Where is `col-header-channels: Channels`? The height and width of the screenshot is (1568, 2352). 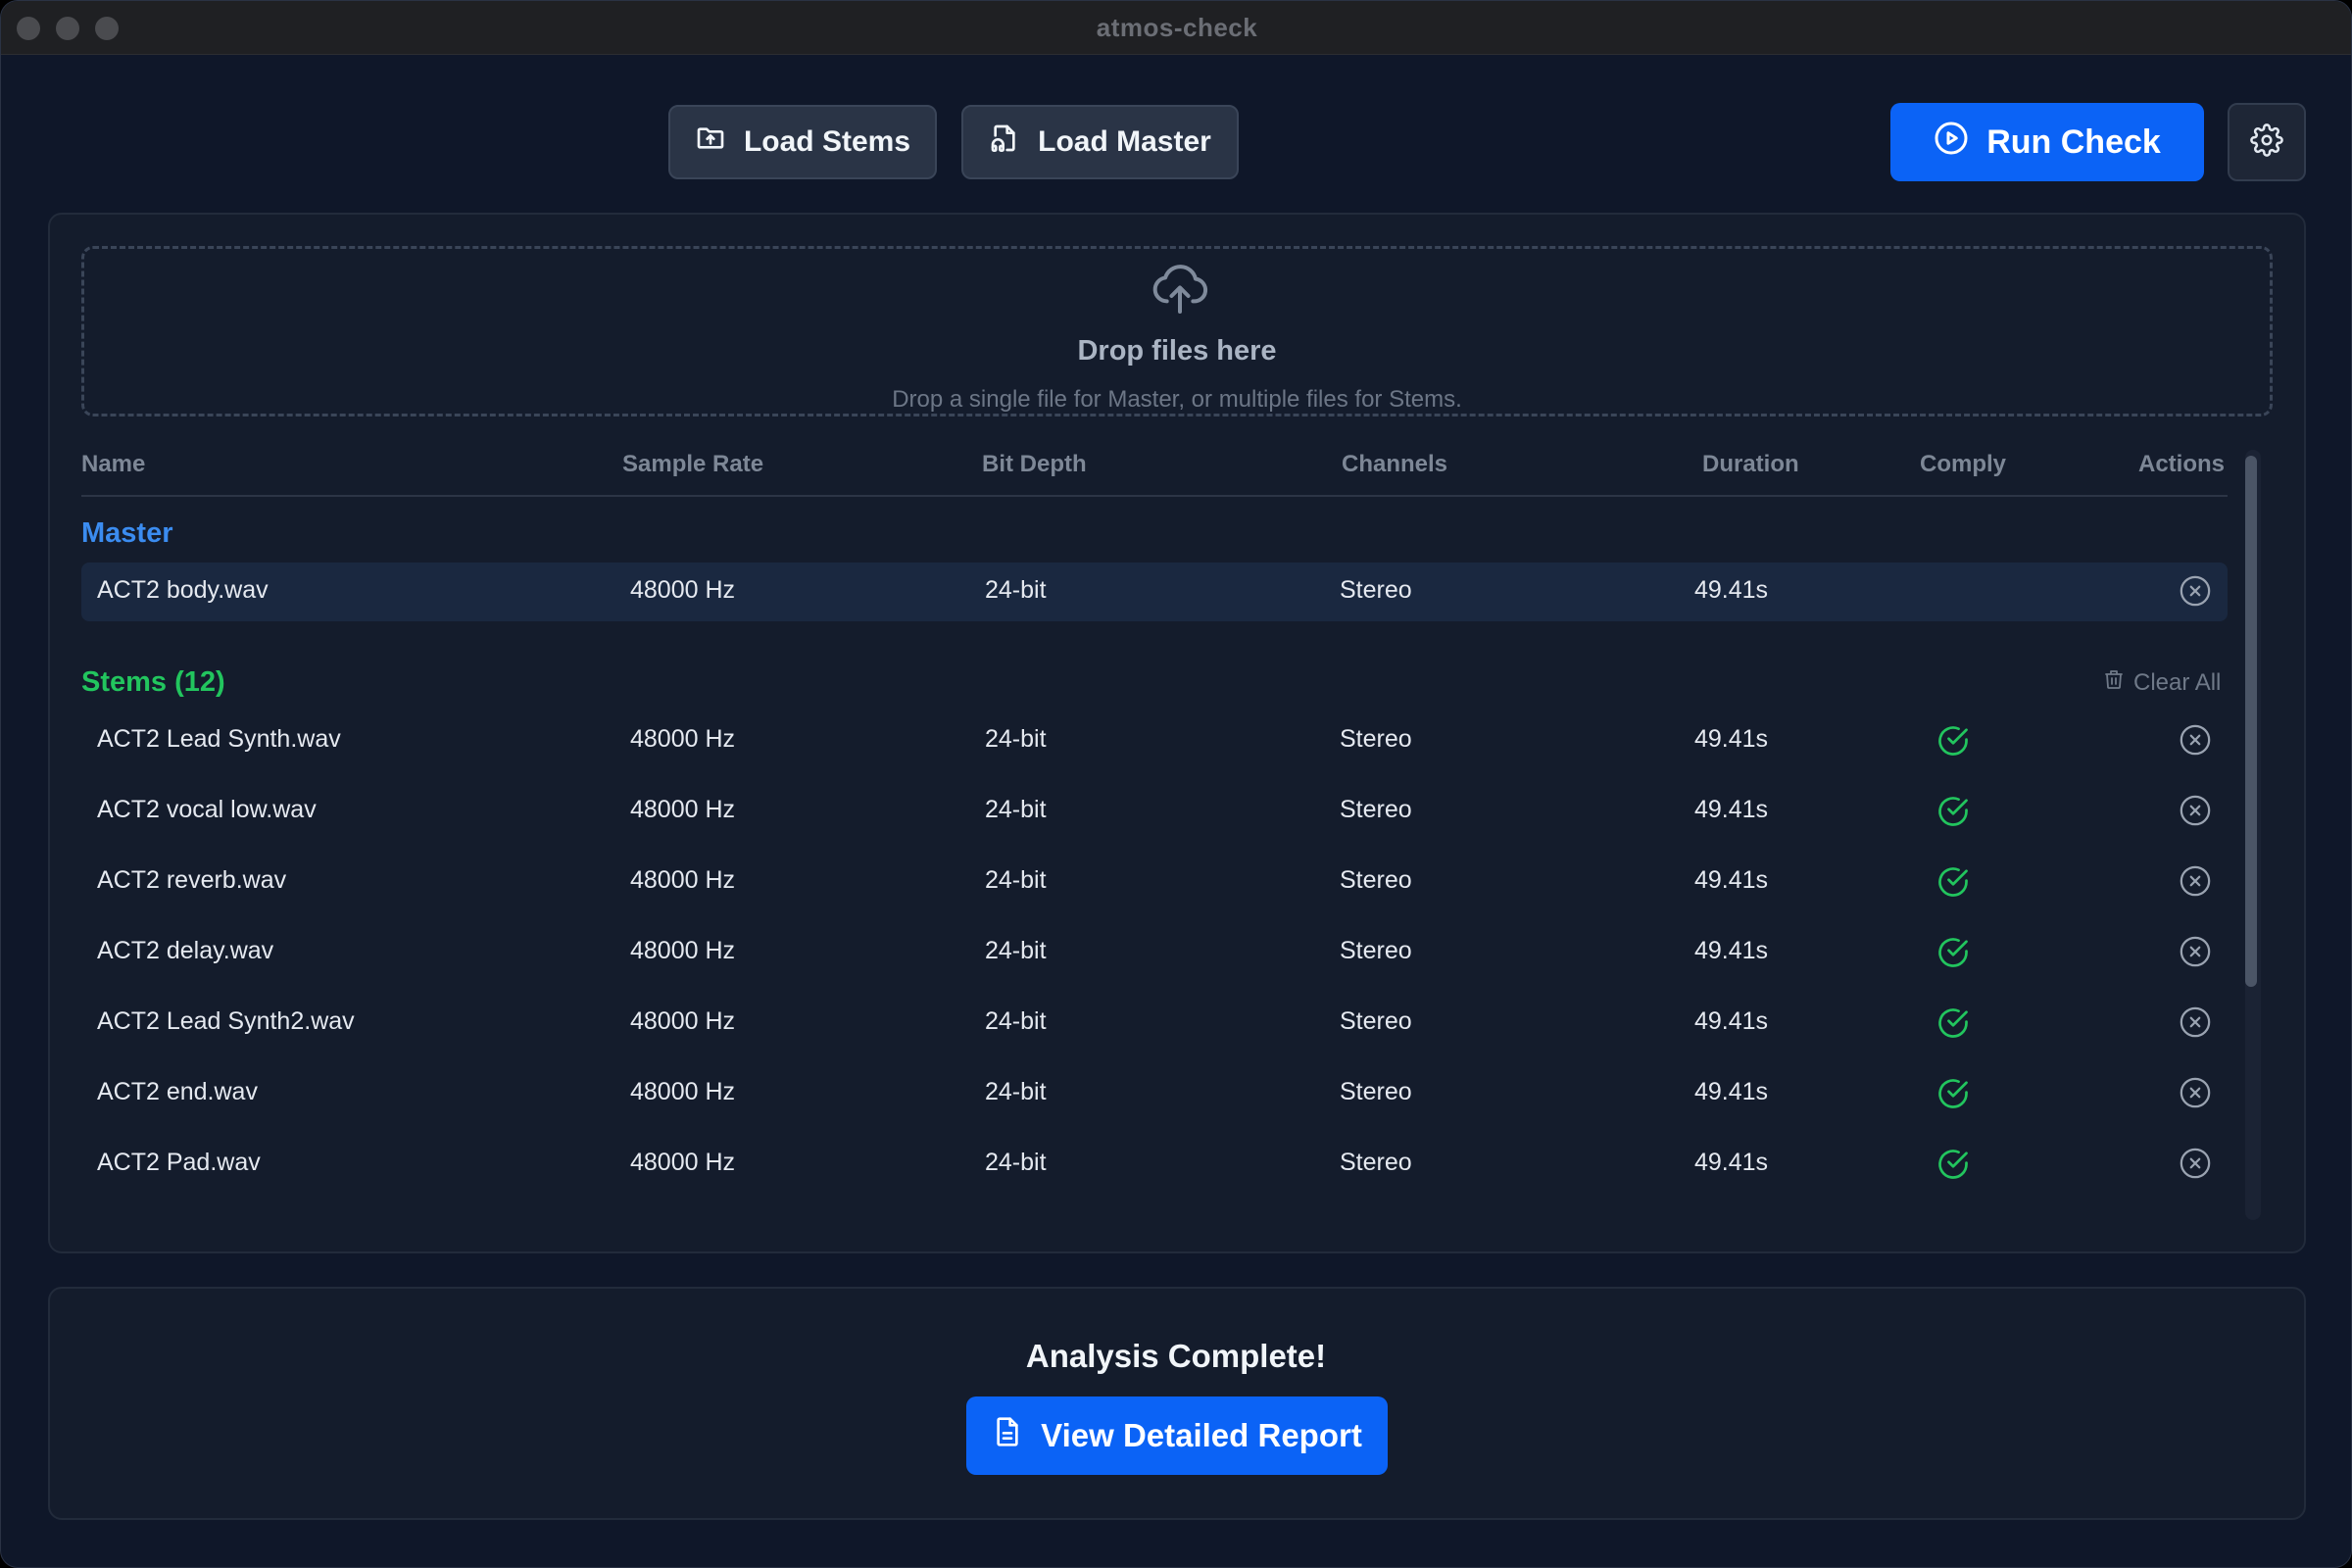
col-header-channels: Channels is located at coordinates (1394, 464).